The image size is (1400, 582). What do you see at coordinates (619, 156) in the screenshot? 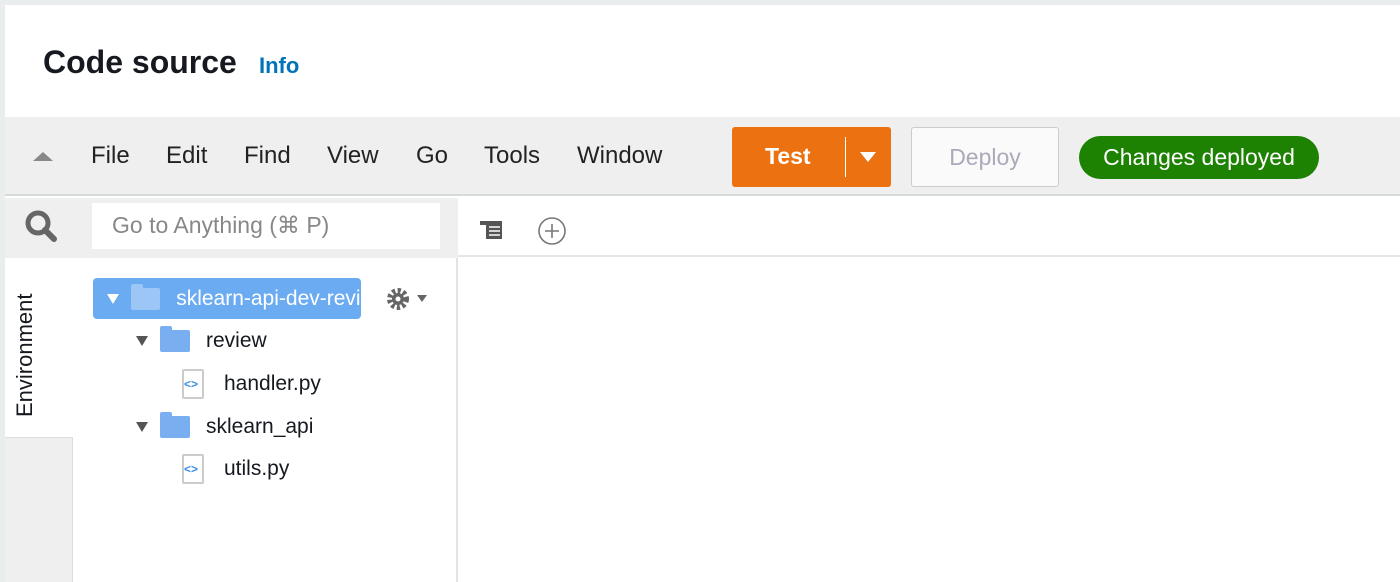
I see `menu-window: Window` at bounding box center [619, 156].